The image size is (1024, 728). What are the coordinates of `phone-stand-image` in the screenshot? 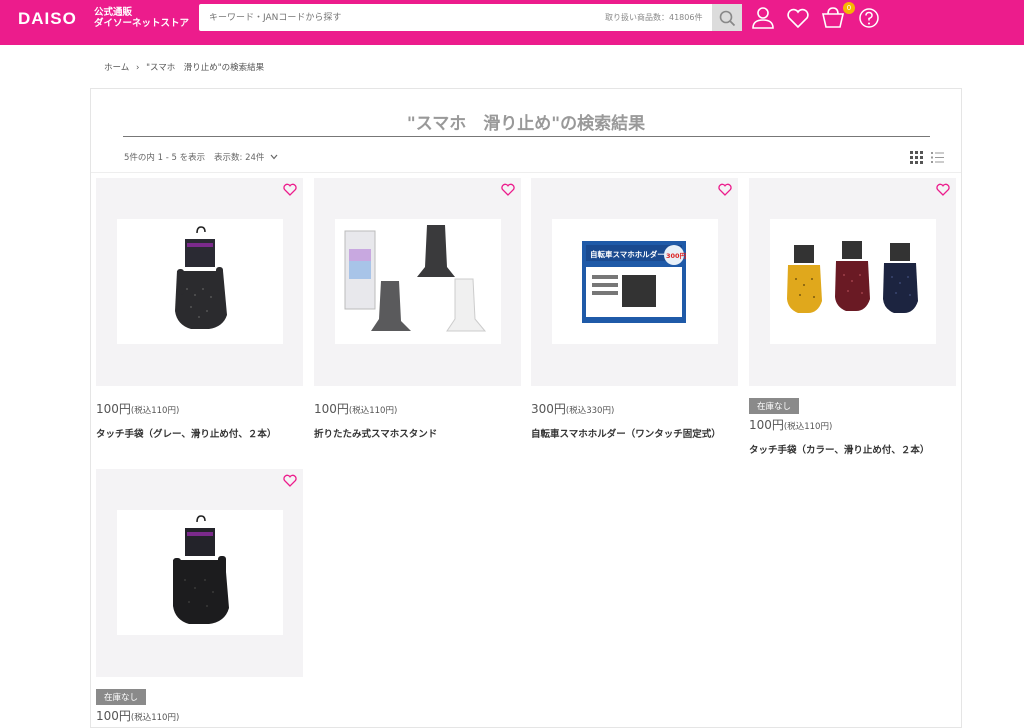 It's located at (415, 278).